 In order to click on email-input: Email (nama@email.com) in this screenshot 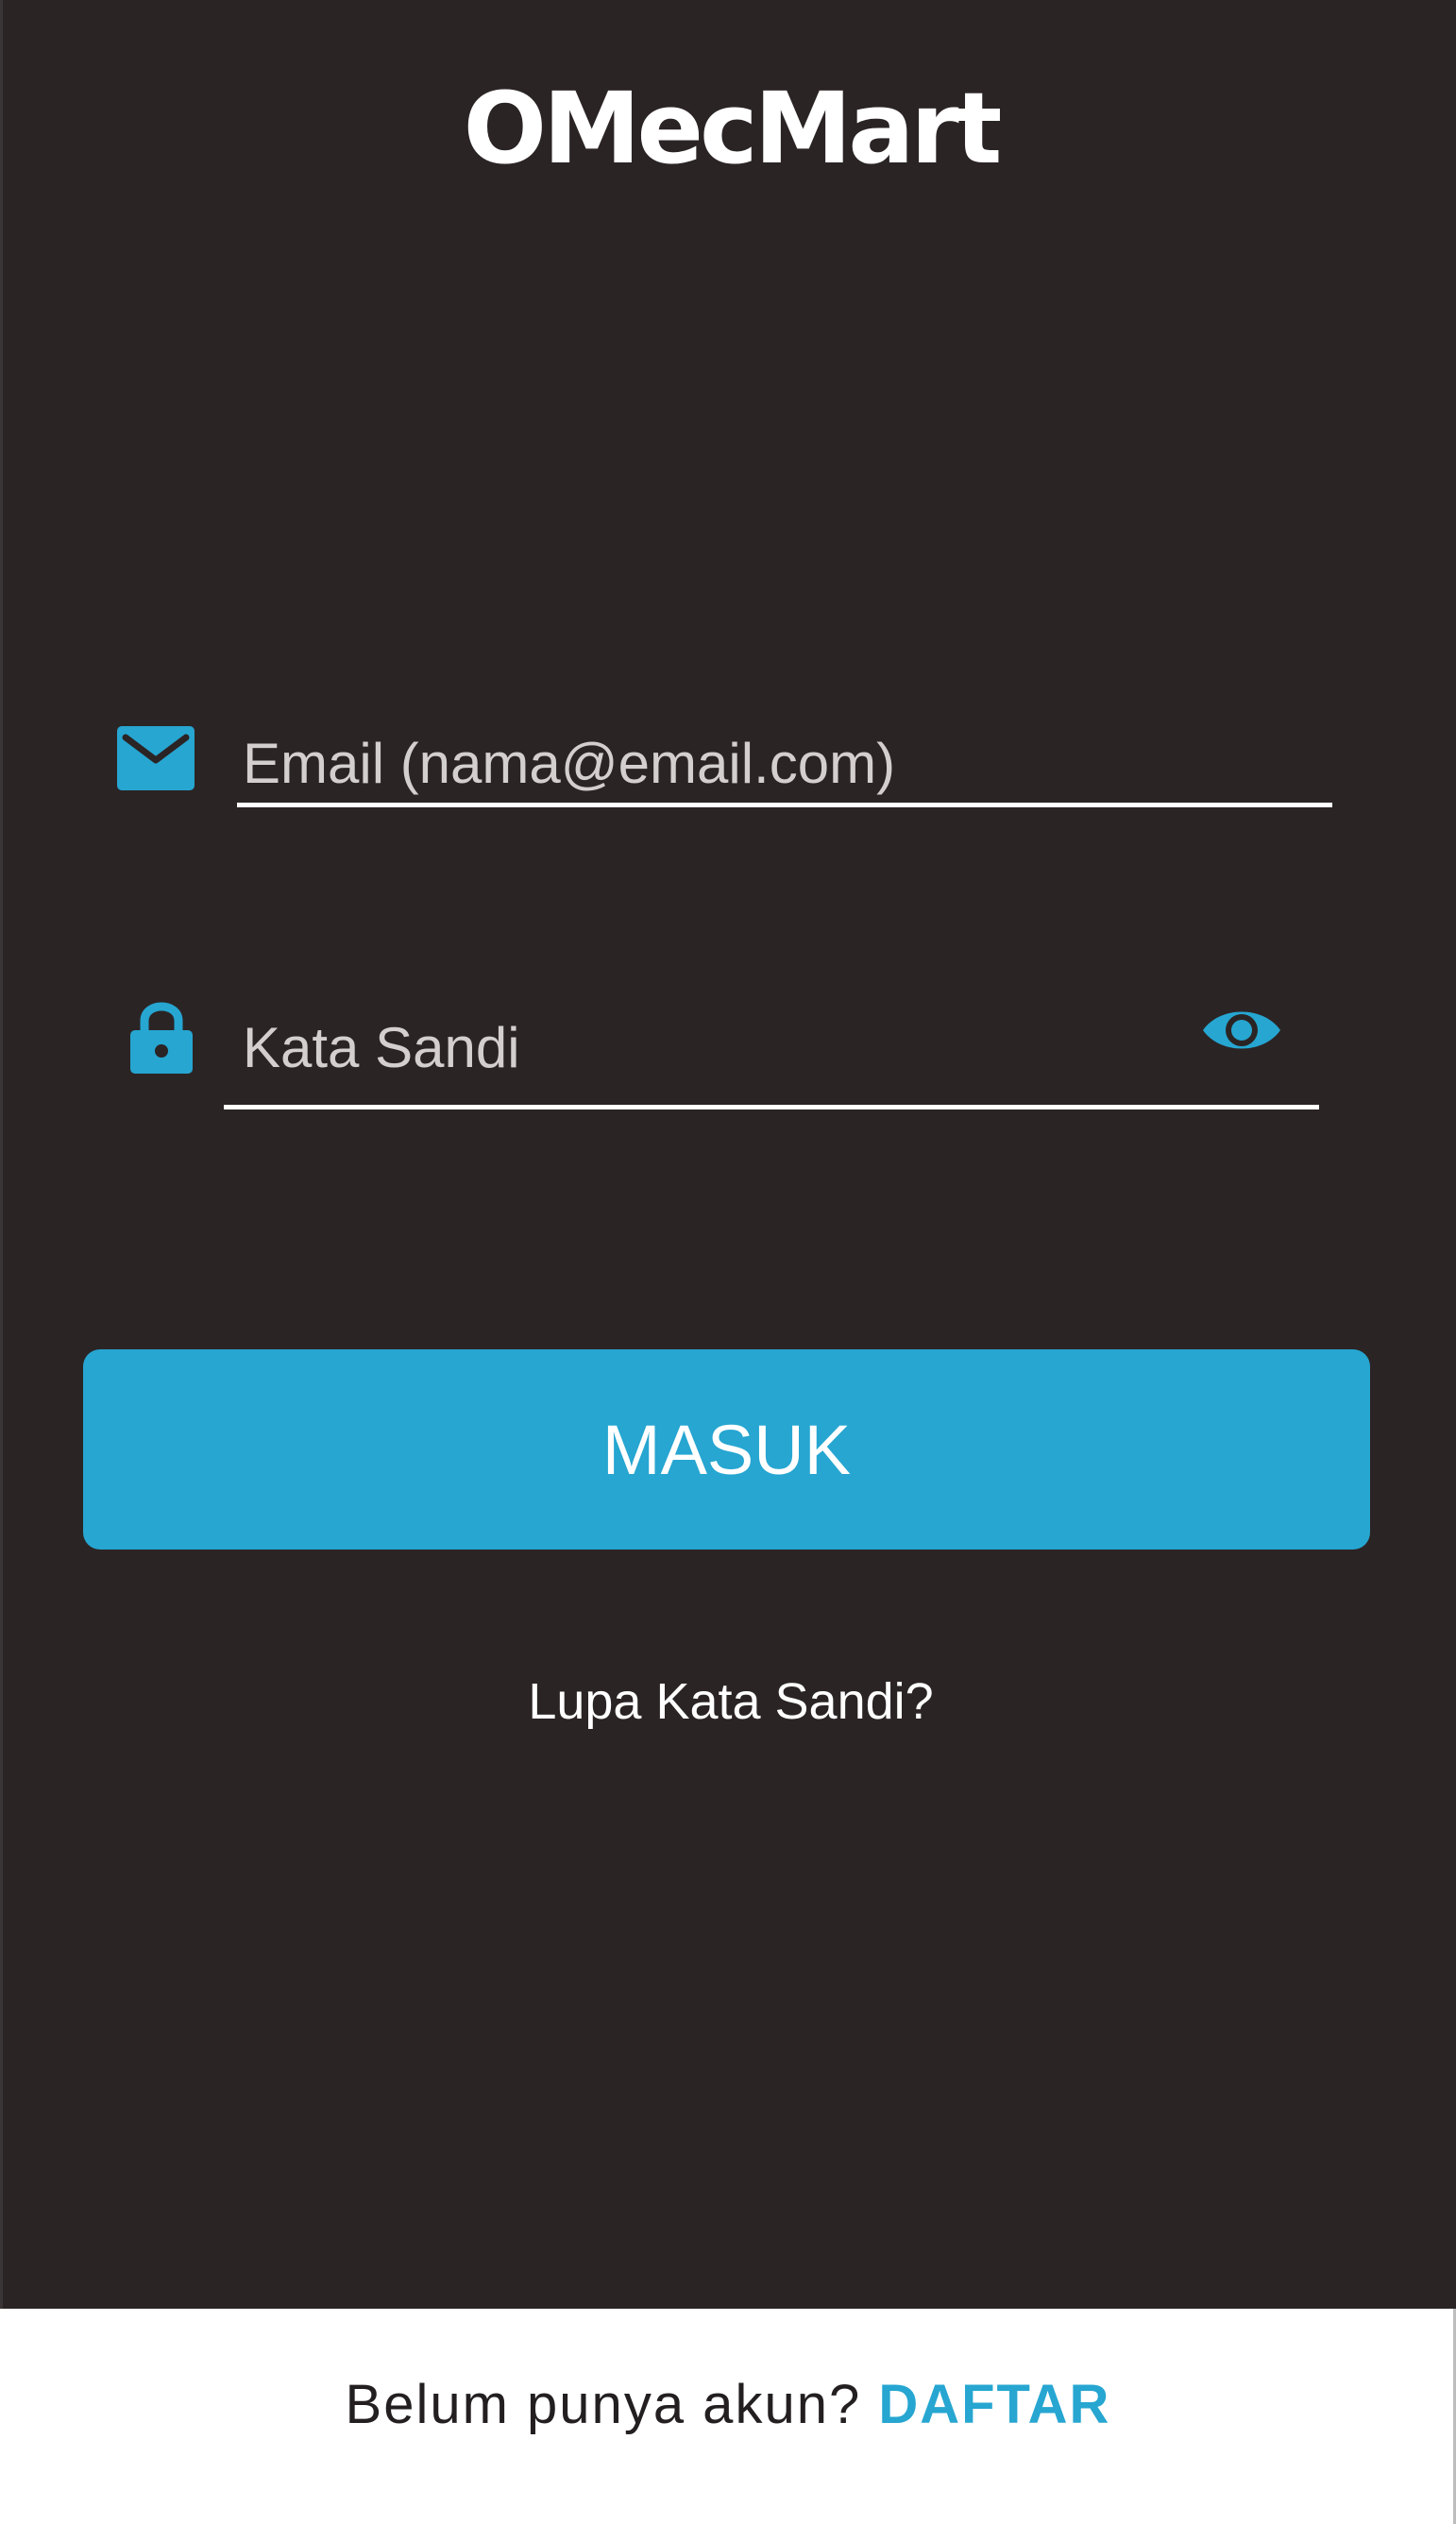, I will do `click(569, 764)`.